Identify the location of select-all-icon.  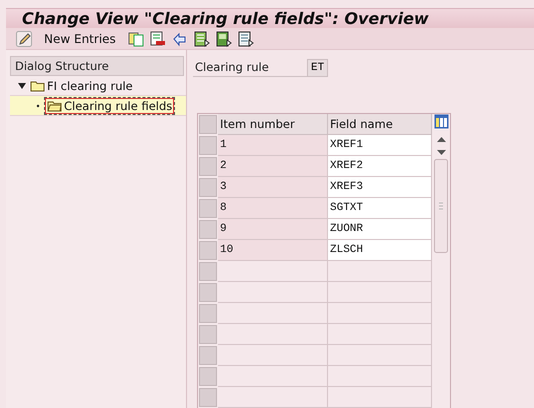
(202, 38).